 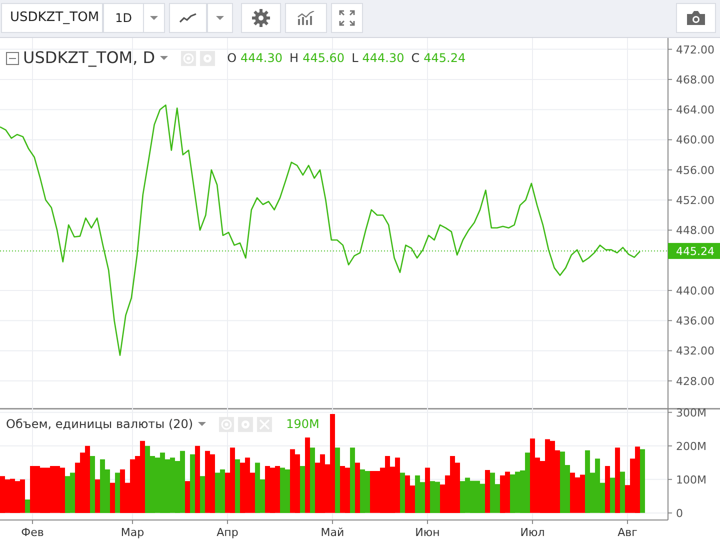 What do you see at coordinates (695, 351) in the screenshot?
I see `axis-label: 432.00` at bounding box center [695, 351].